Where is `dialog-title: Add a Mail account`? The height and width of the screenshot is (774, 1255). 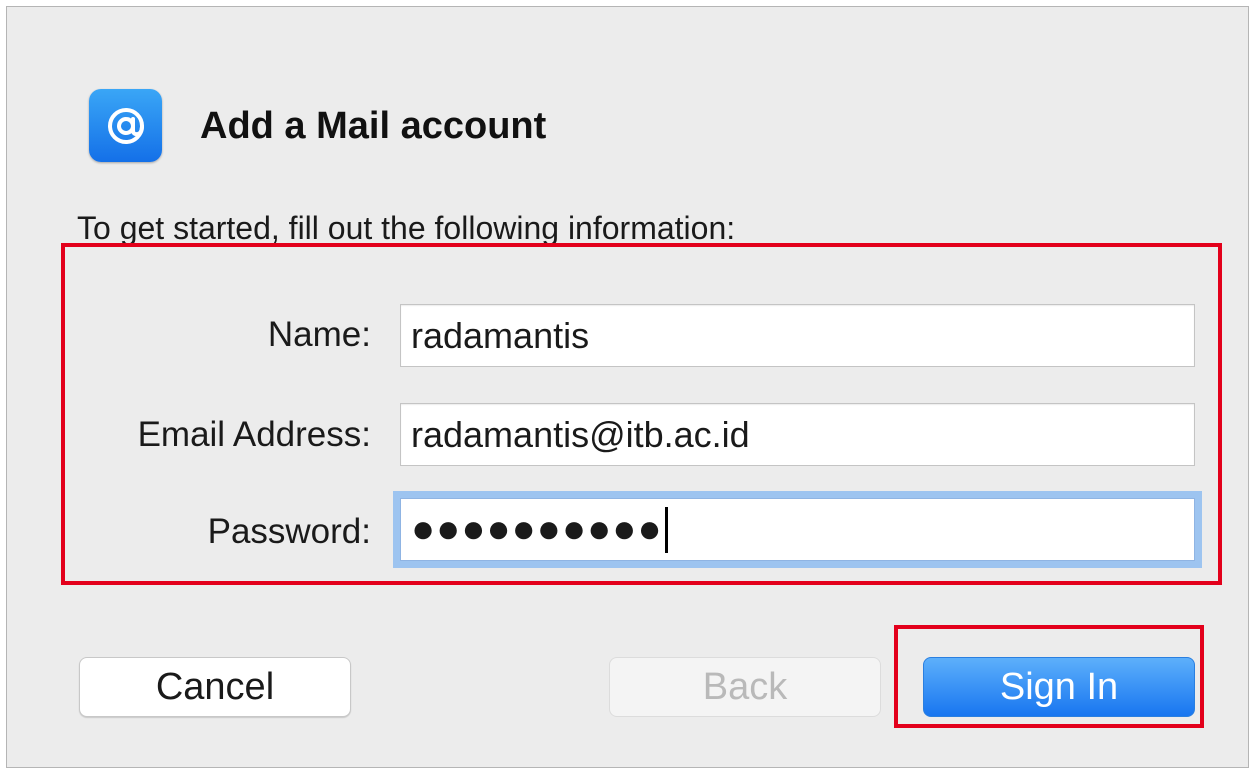 dialog-title: Add a Mail account is located at coordinates (373, 126).